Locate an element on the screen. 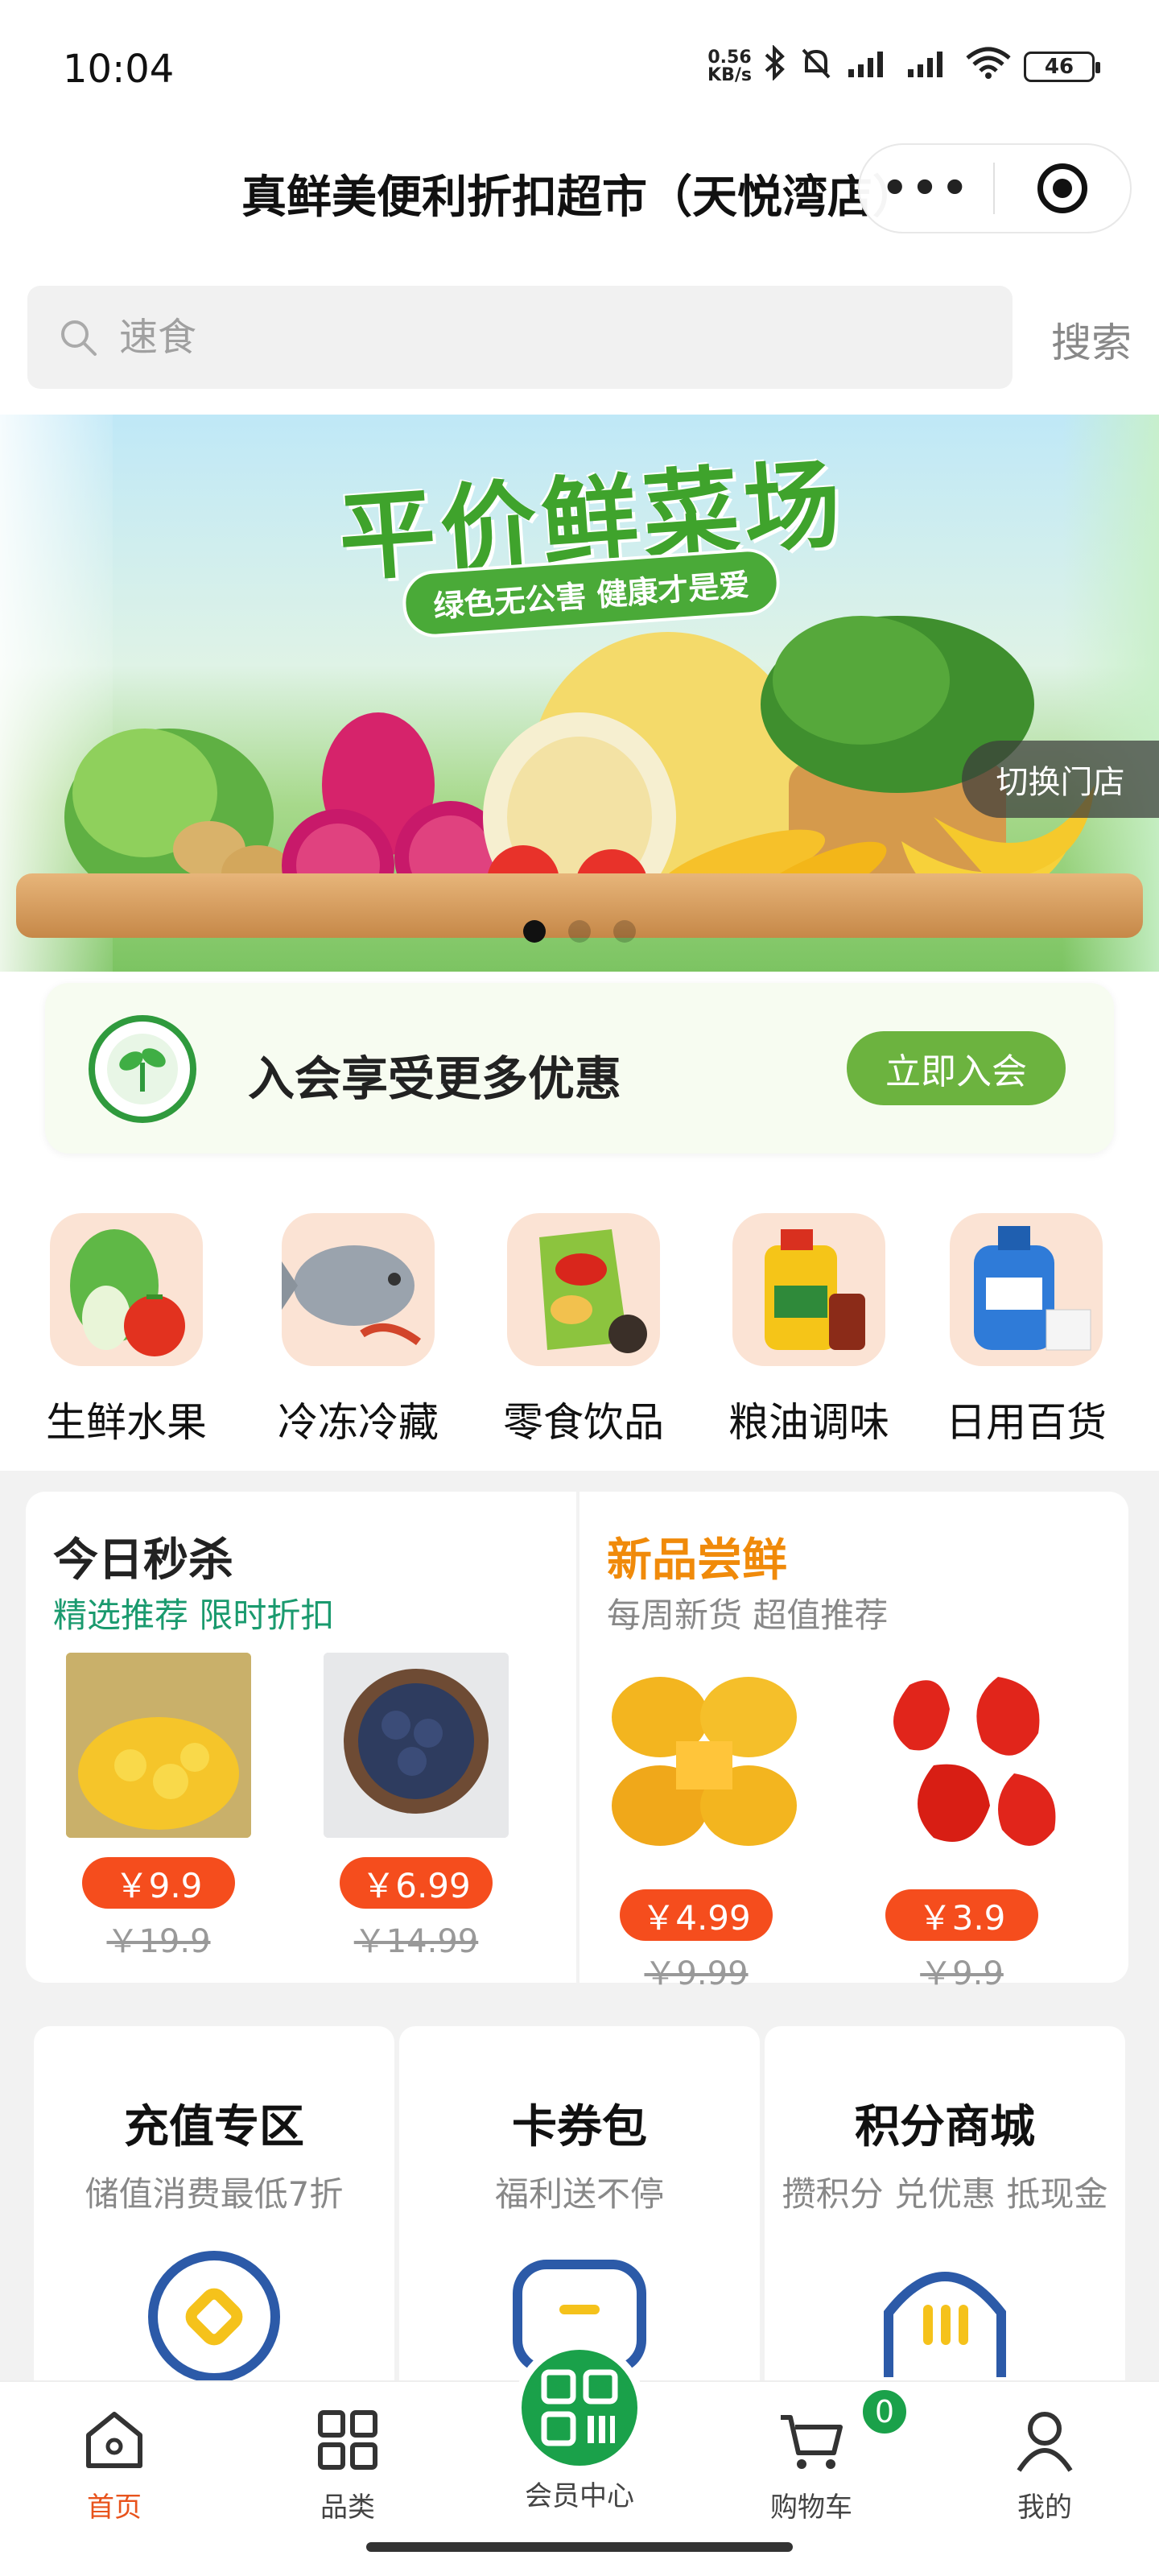  search-input is located at coordinates (481, 337).